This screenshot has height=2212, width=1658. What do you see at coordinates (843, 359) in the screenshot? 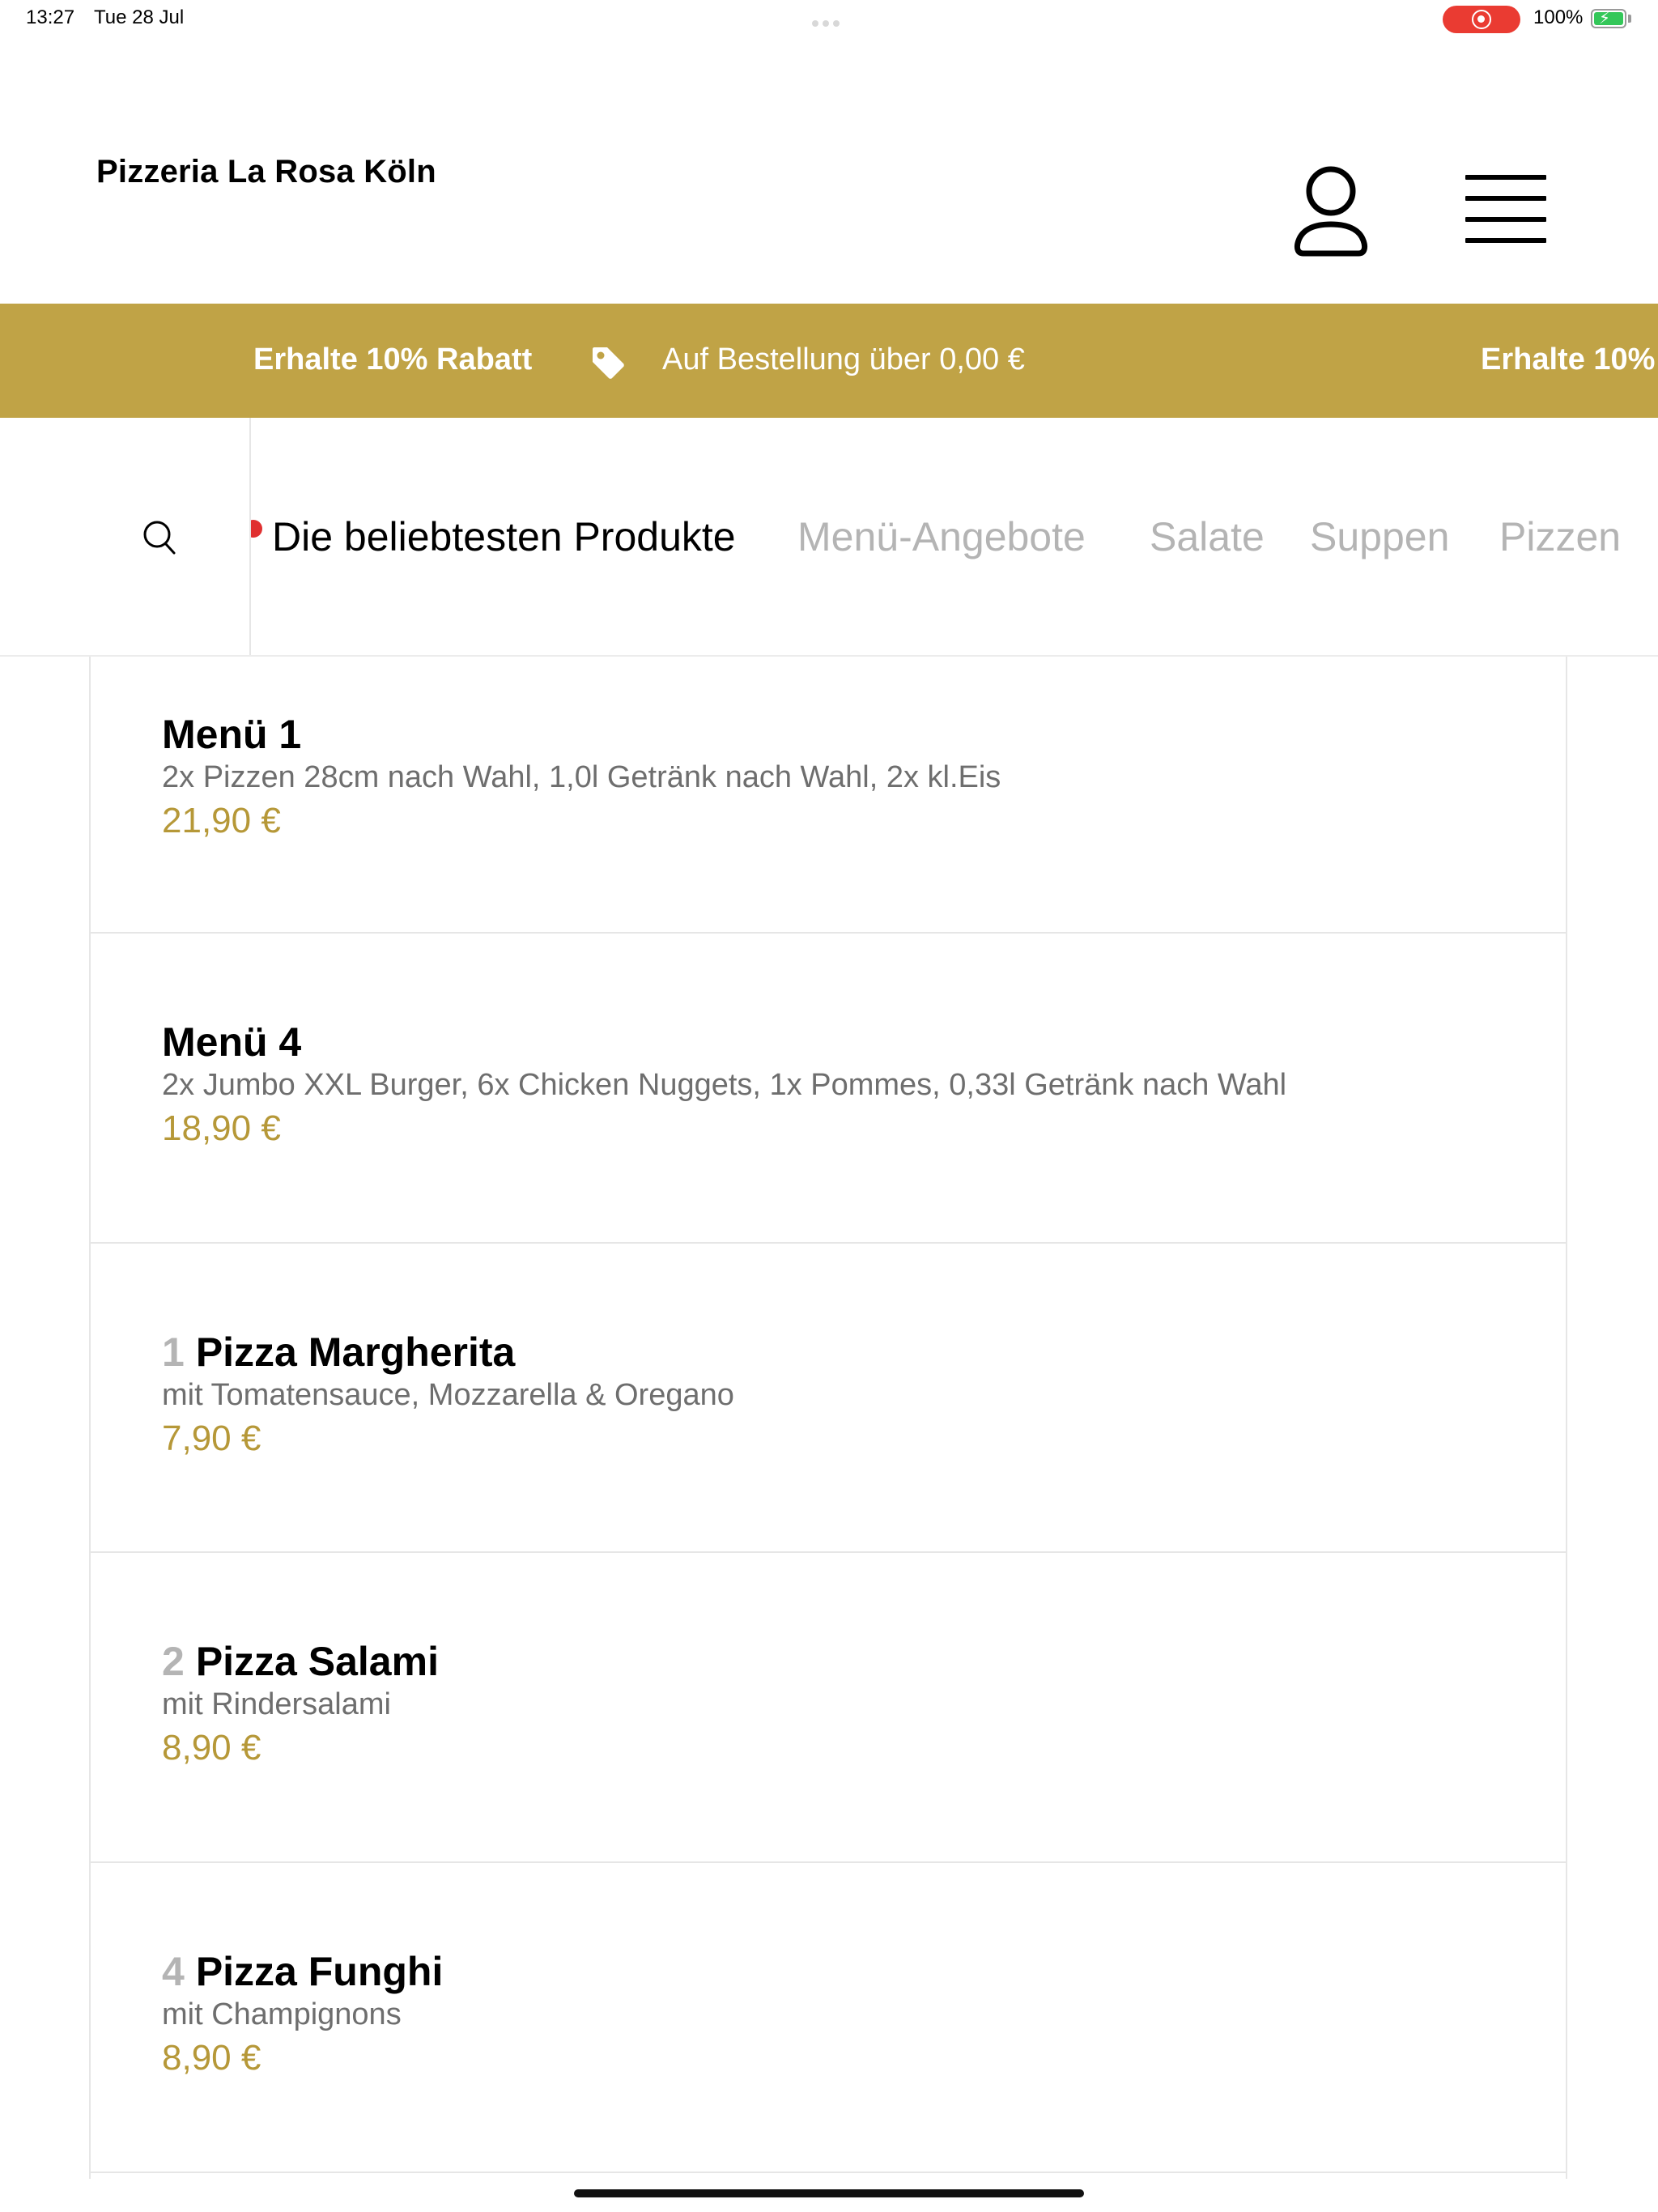
I see `discount-condition: Auf Bestellung über 0,00 €` at bounding box center [843, 359].